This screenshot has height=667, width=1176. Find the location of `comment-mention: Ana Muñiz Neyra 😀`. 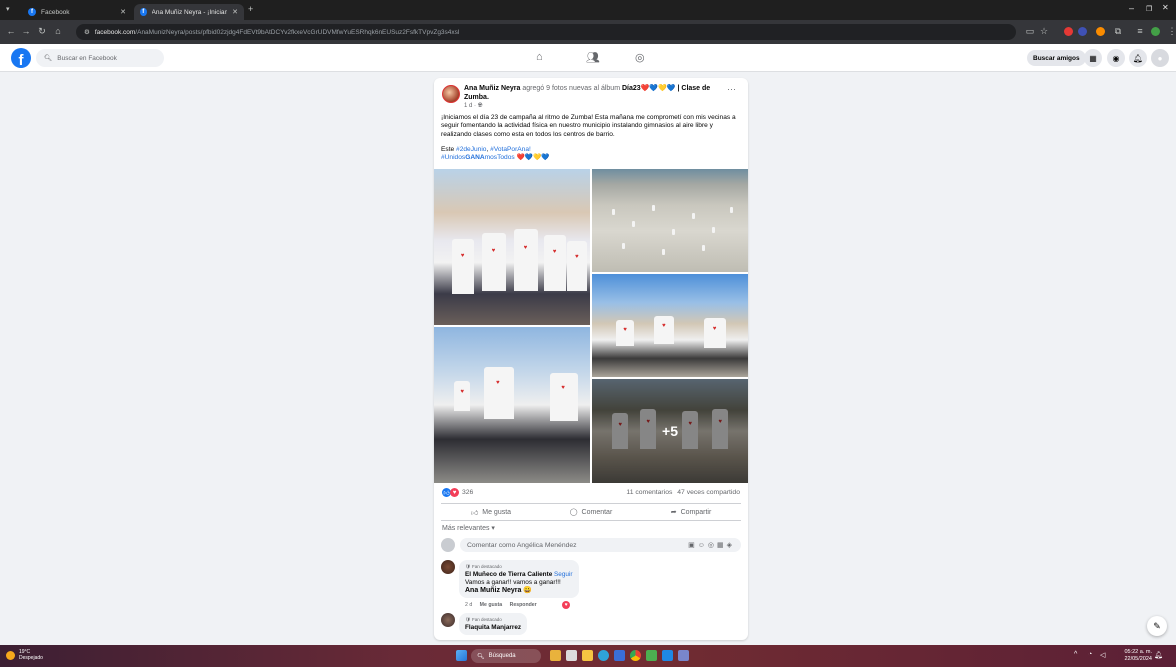

comment-mention: Ana Muñiz Neyra 😀 is located at coordinates (519, 591).